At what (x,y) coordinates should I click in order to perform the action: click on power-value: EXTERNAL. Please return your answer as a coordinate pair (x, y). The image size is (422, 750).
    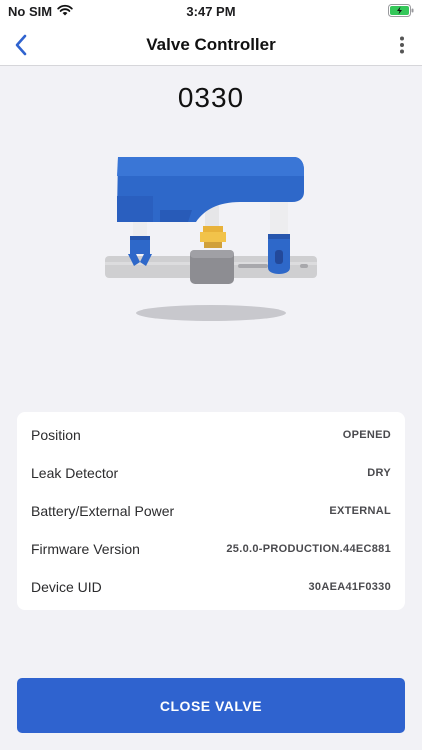
    Looking at the image, I should click on (360, 511).